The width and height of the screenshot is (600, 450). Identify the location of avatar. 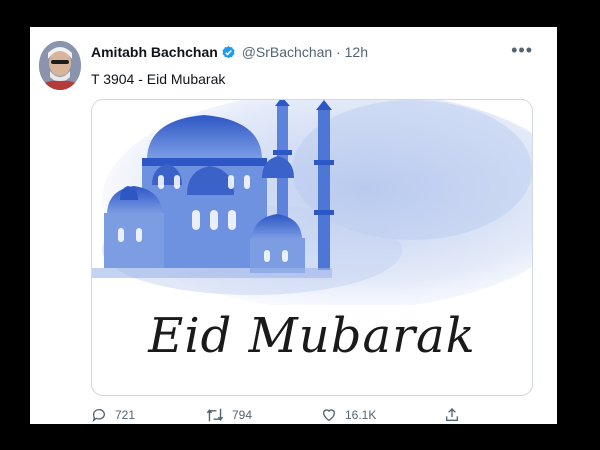
(60, 65).